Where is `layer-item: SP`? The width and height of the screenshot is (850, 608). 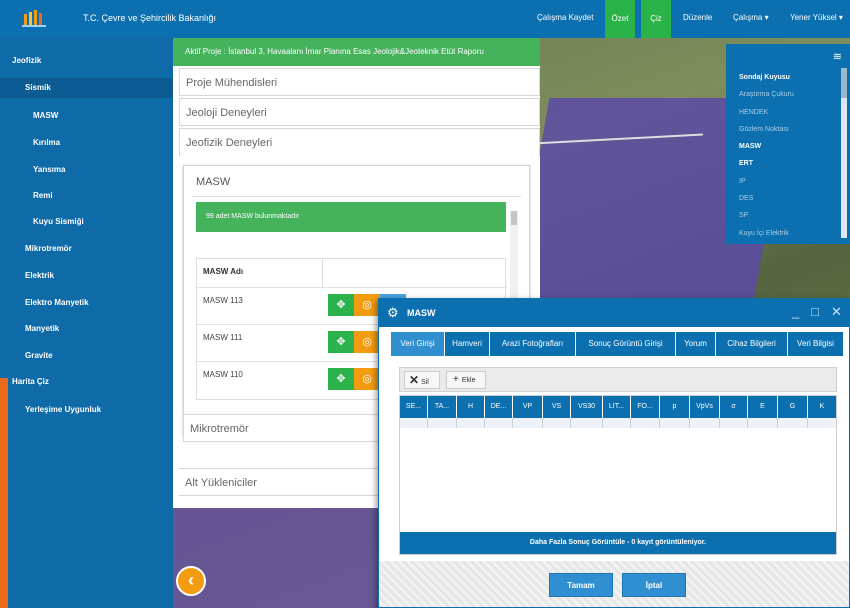 layer-item: SP is located at coordinates (743, 215).